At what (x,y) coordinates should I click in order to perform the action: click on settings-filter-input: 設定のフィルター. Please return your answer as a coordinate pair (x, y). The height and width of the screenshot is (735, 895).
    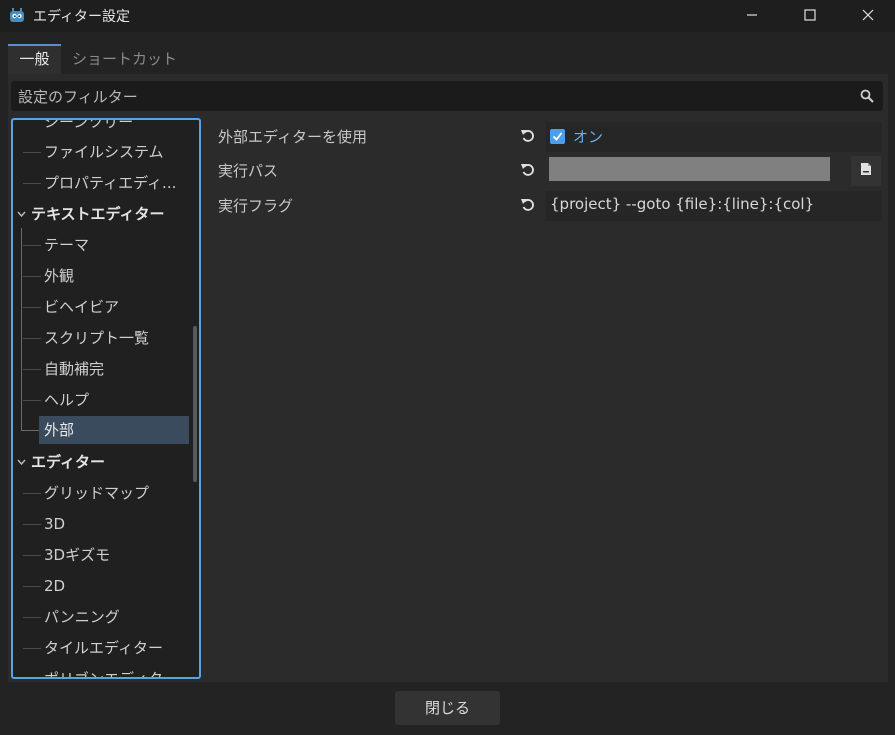
    Looking at the image, I should click on (447, 96).